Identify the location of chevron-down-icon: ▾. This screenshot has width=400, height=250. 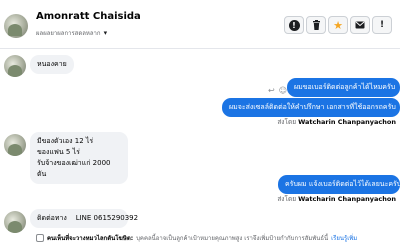
(105, 33).